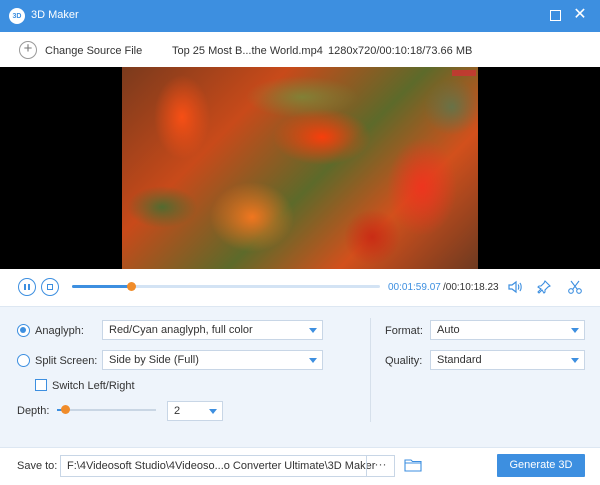 The height and width of the screenshot is (485, 600). I want to click on title-bar: 3D 3D Maker ✕, so click(300, 16).